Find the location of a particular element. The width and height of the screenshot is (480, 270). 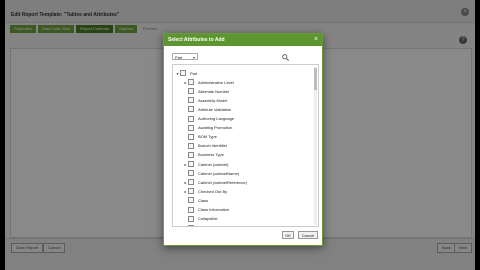

tree-item: Collapsible is located at coordinates (200, 219).